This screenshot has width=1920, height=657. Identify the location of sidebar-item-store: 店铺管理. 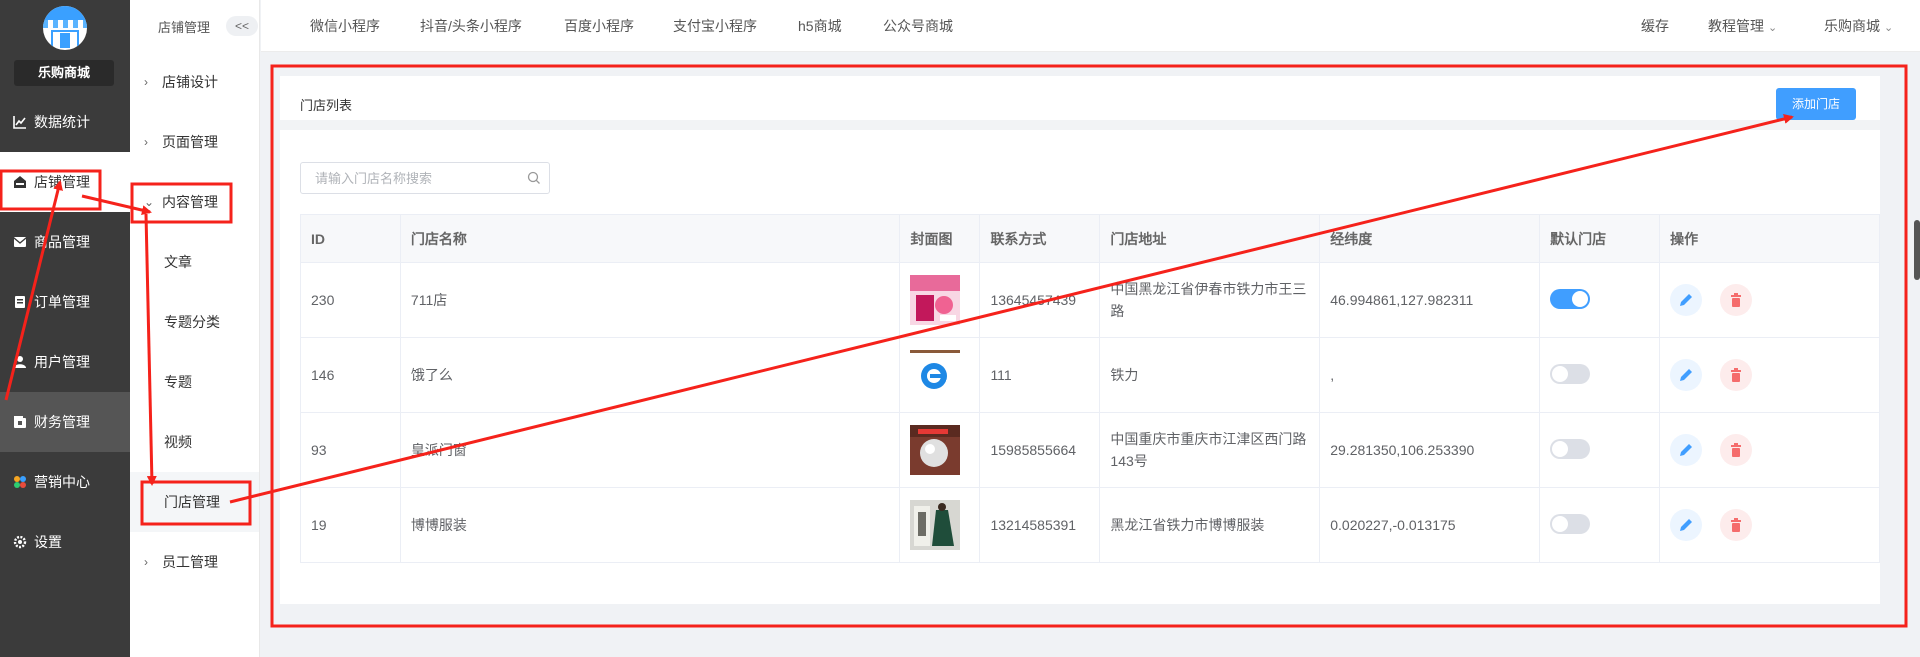
(65, 182).